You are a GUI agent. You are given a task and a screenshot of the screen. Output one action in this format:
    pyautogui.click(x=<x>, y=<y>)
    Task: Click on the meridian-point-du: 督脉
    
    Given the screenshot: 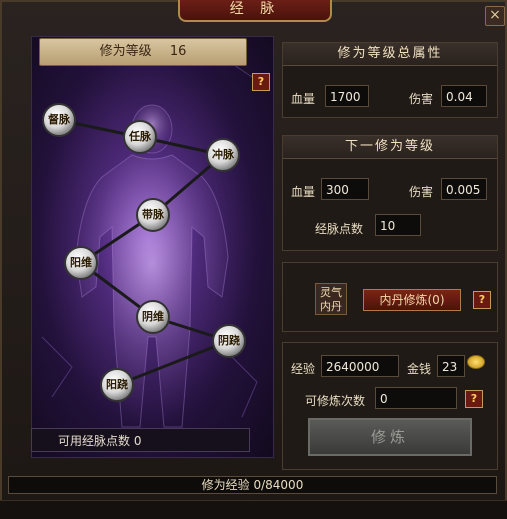 What is the action you would take?
    pyautogui.click(x=59, y=120)
    